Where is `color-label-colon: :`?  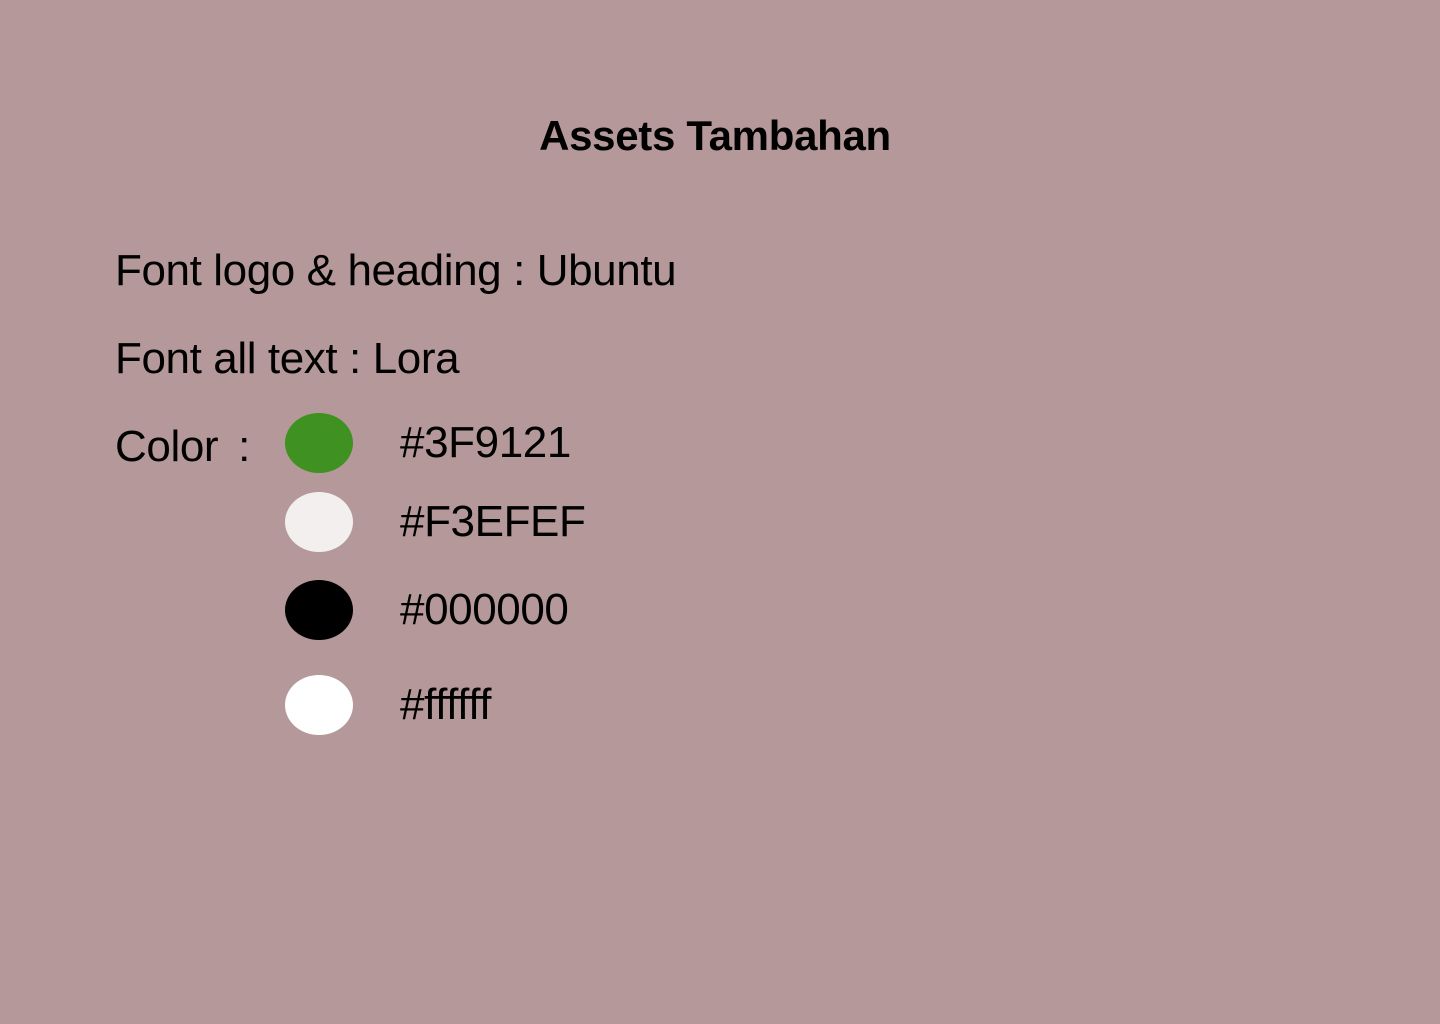
color-label-colon: : is located at coordinates (244, 446).